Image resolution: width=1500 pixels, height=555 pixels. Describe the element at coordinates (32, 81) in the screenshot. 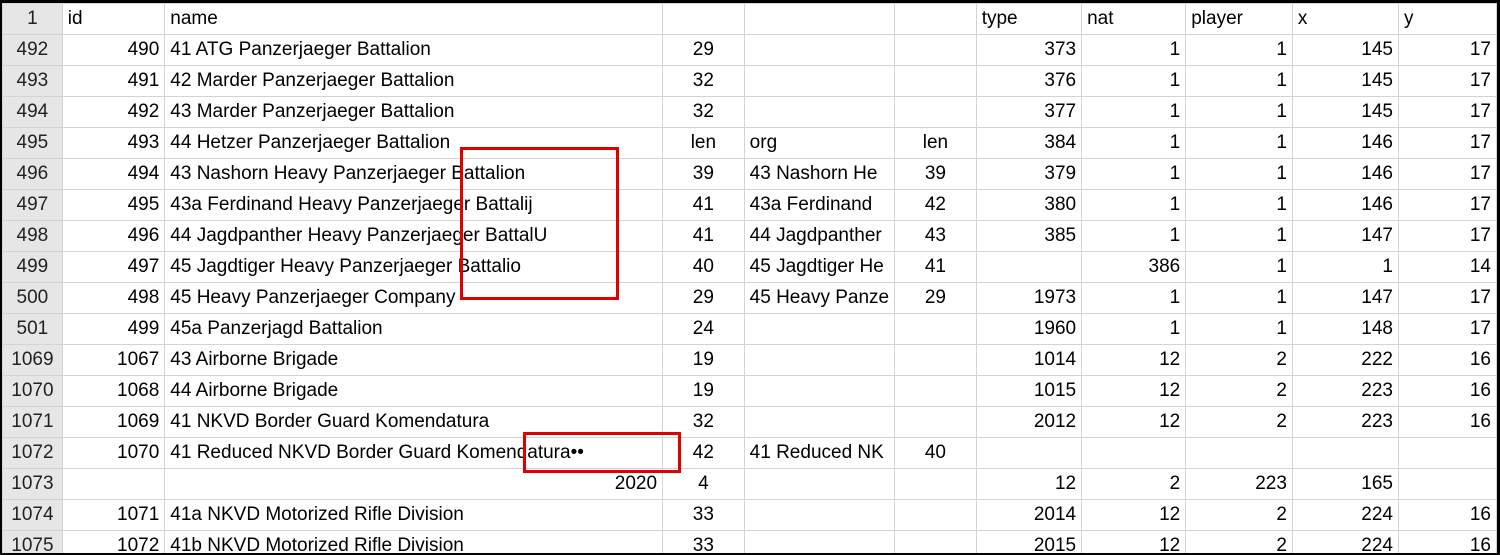

I see `row-header: 493` at that location.